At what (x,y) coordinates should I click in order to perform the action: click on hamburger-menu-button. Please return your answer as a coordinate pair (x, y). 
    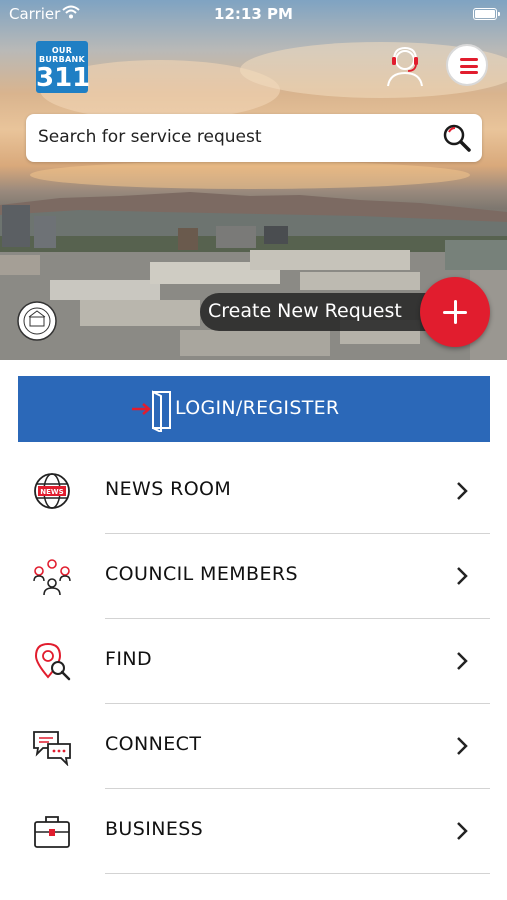
    Looking at the image, I should click on (467, 65).